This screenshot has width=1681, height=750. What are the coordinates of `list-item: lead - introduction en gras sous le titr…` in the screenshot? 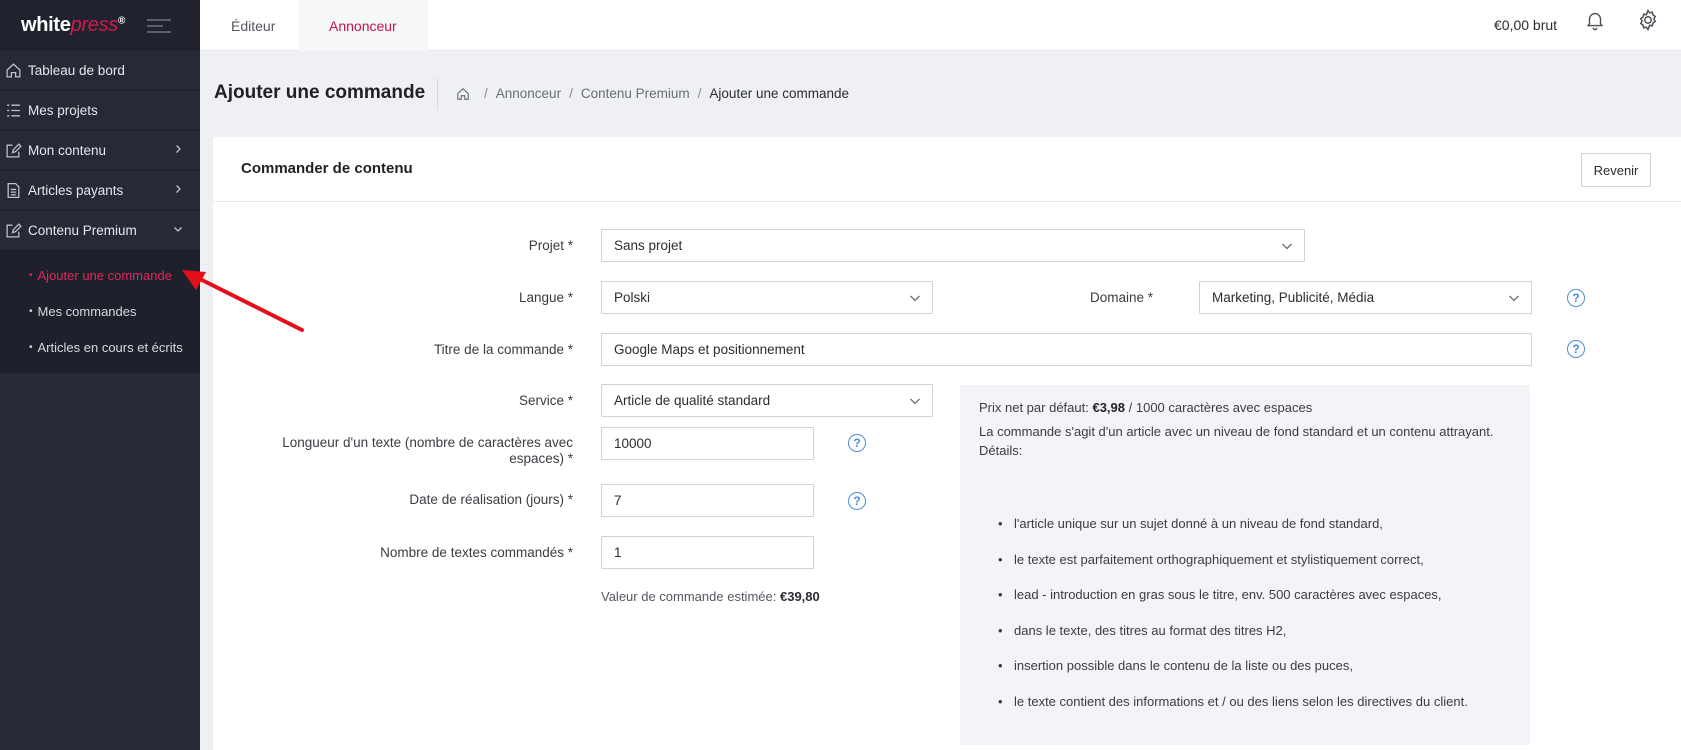 It's located at (1252, 594).